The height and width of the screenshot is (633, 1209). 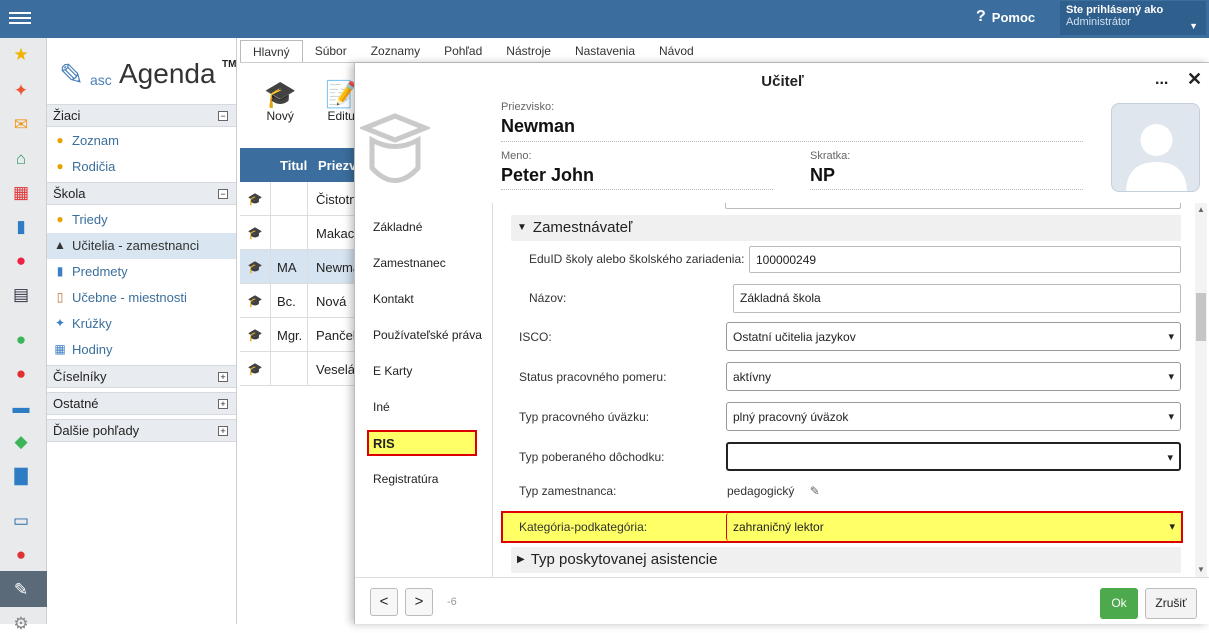 I want to click on profile-photo-placeholder, so click(x=1155, y=147).